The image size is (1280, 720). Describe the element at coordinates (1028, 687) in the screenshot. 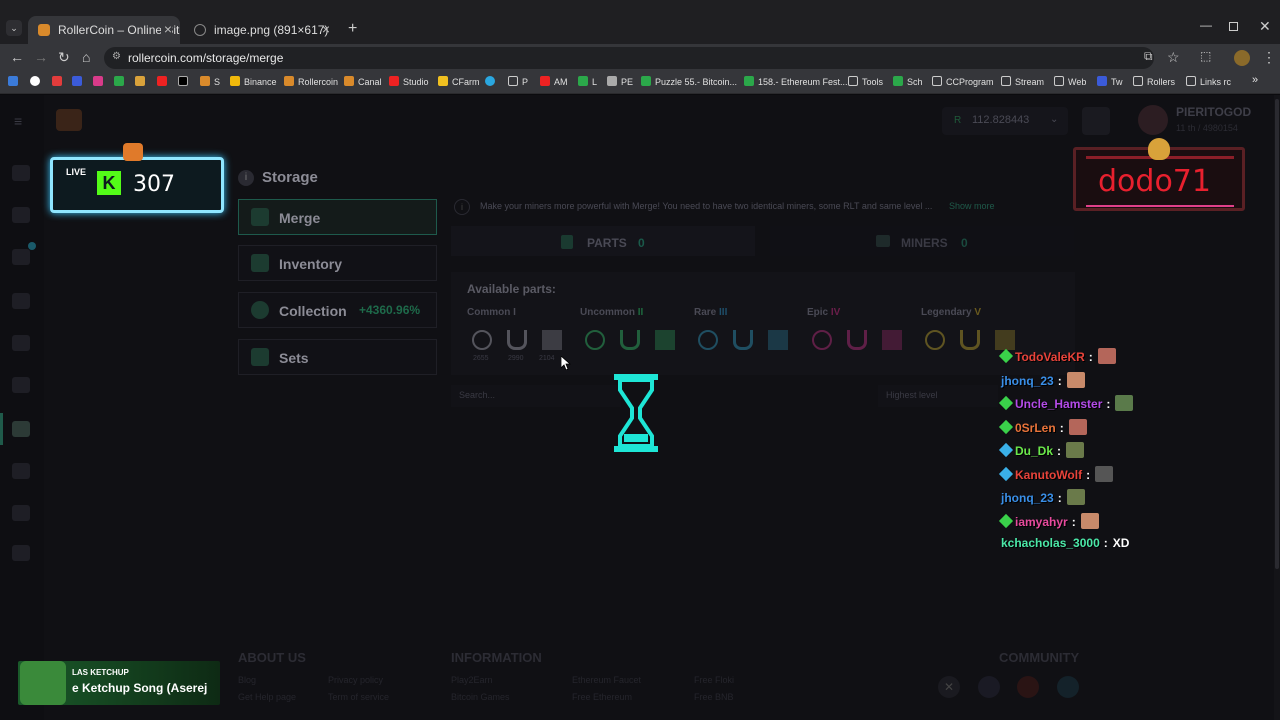

I see `youtube-social-icon` at that location.